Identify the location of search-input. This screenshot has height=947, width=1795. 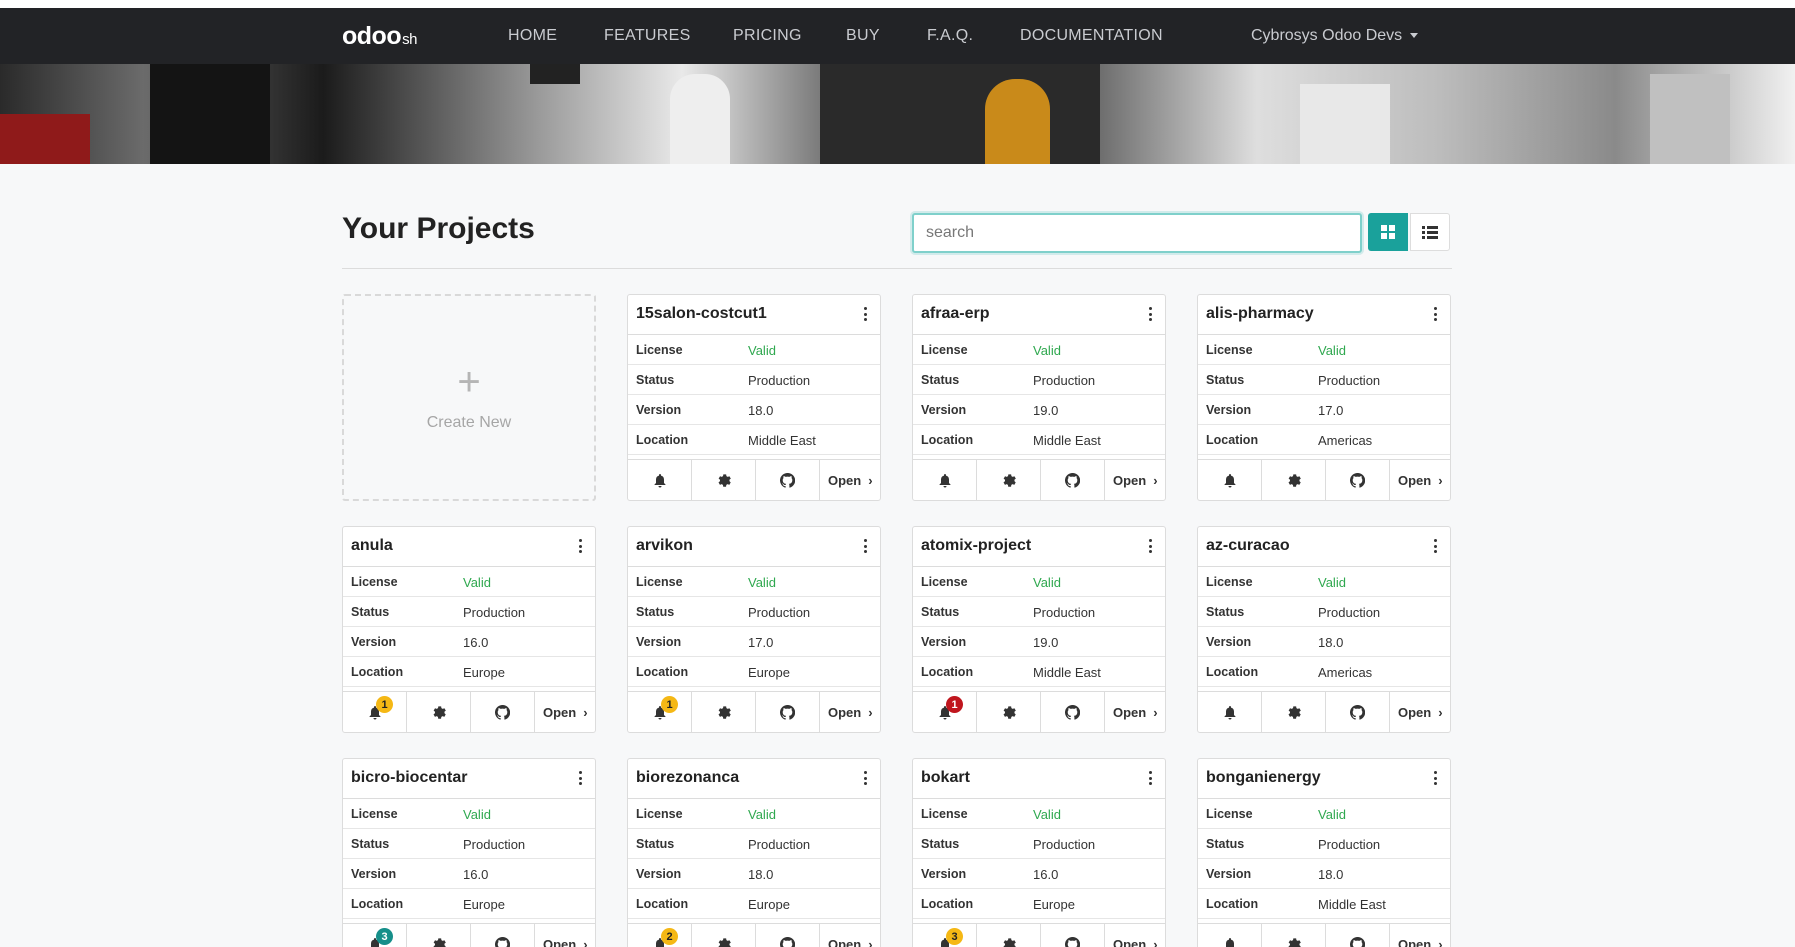
(1137, 233).